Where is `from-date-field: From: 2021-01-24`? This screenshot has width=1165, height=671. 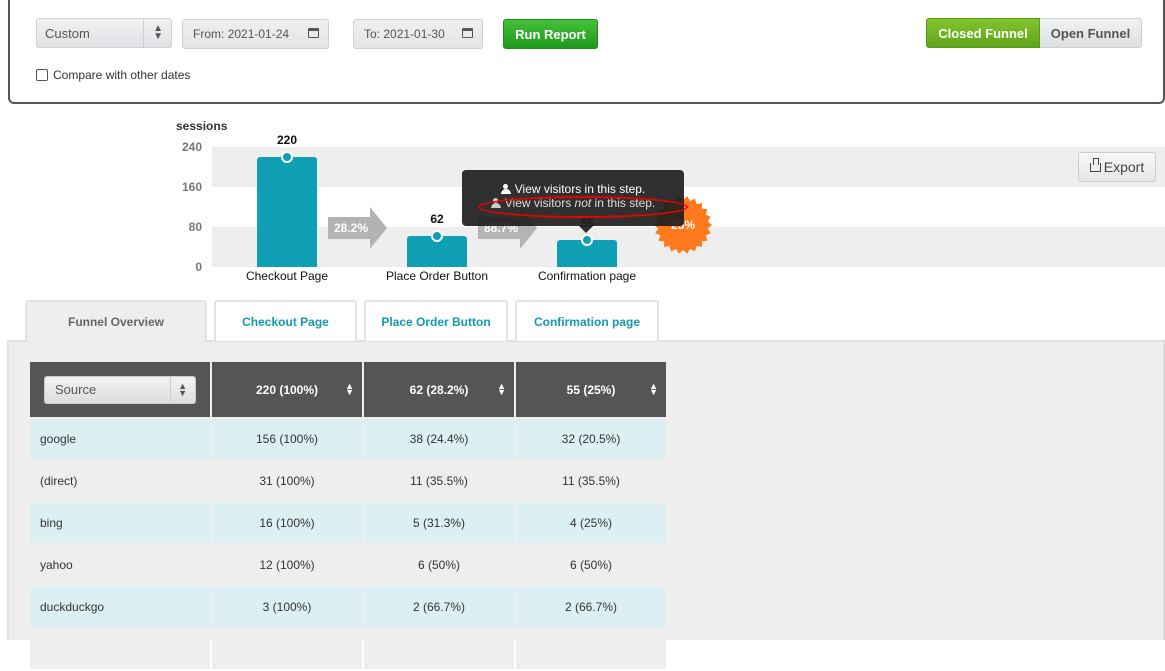 from-date-field: From: 2021-01-24 is located at coordinates (255, 34).